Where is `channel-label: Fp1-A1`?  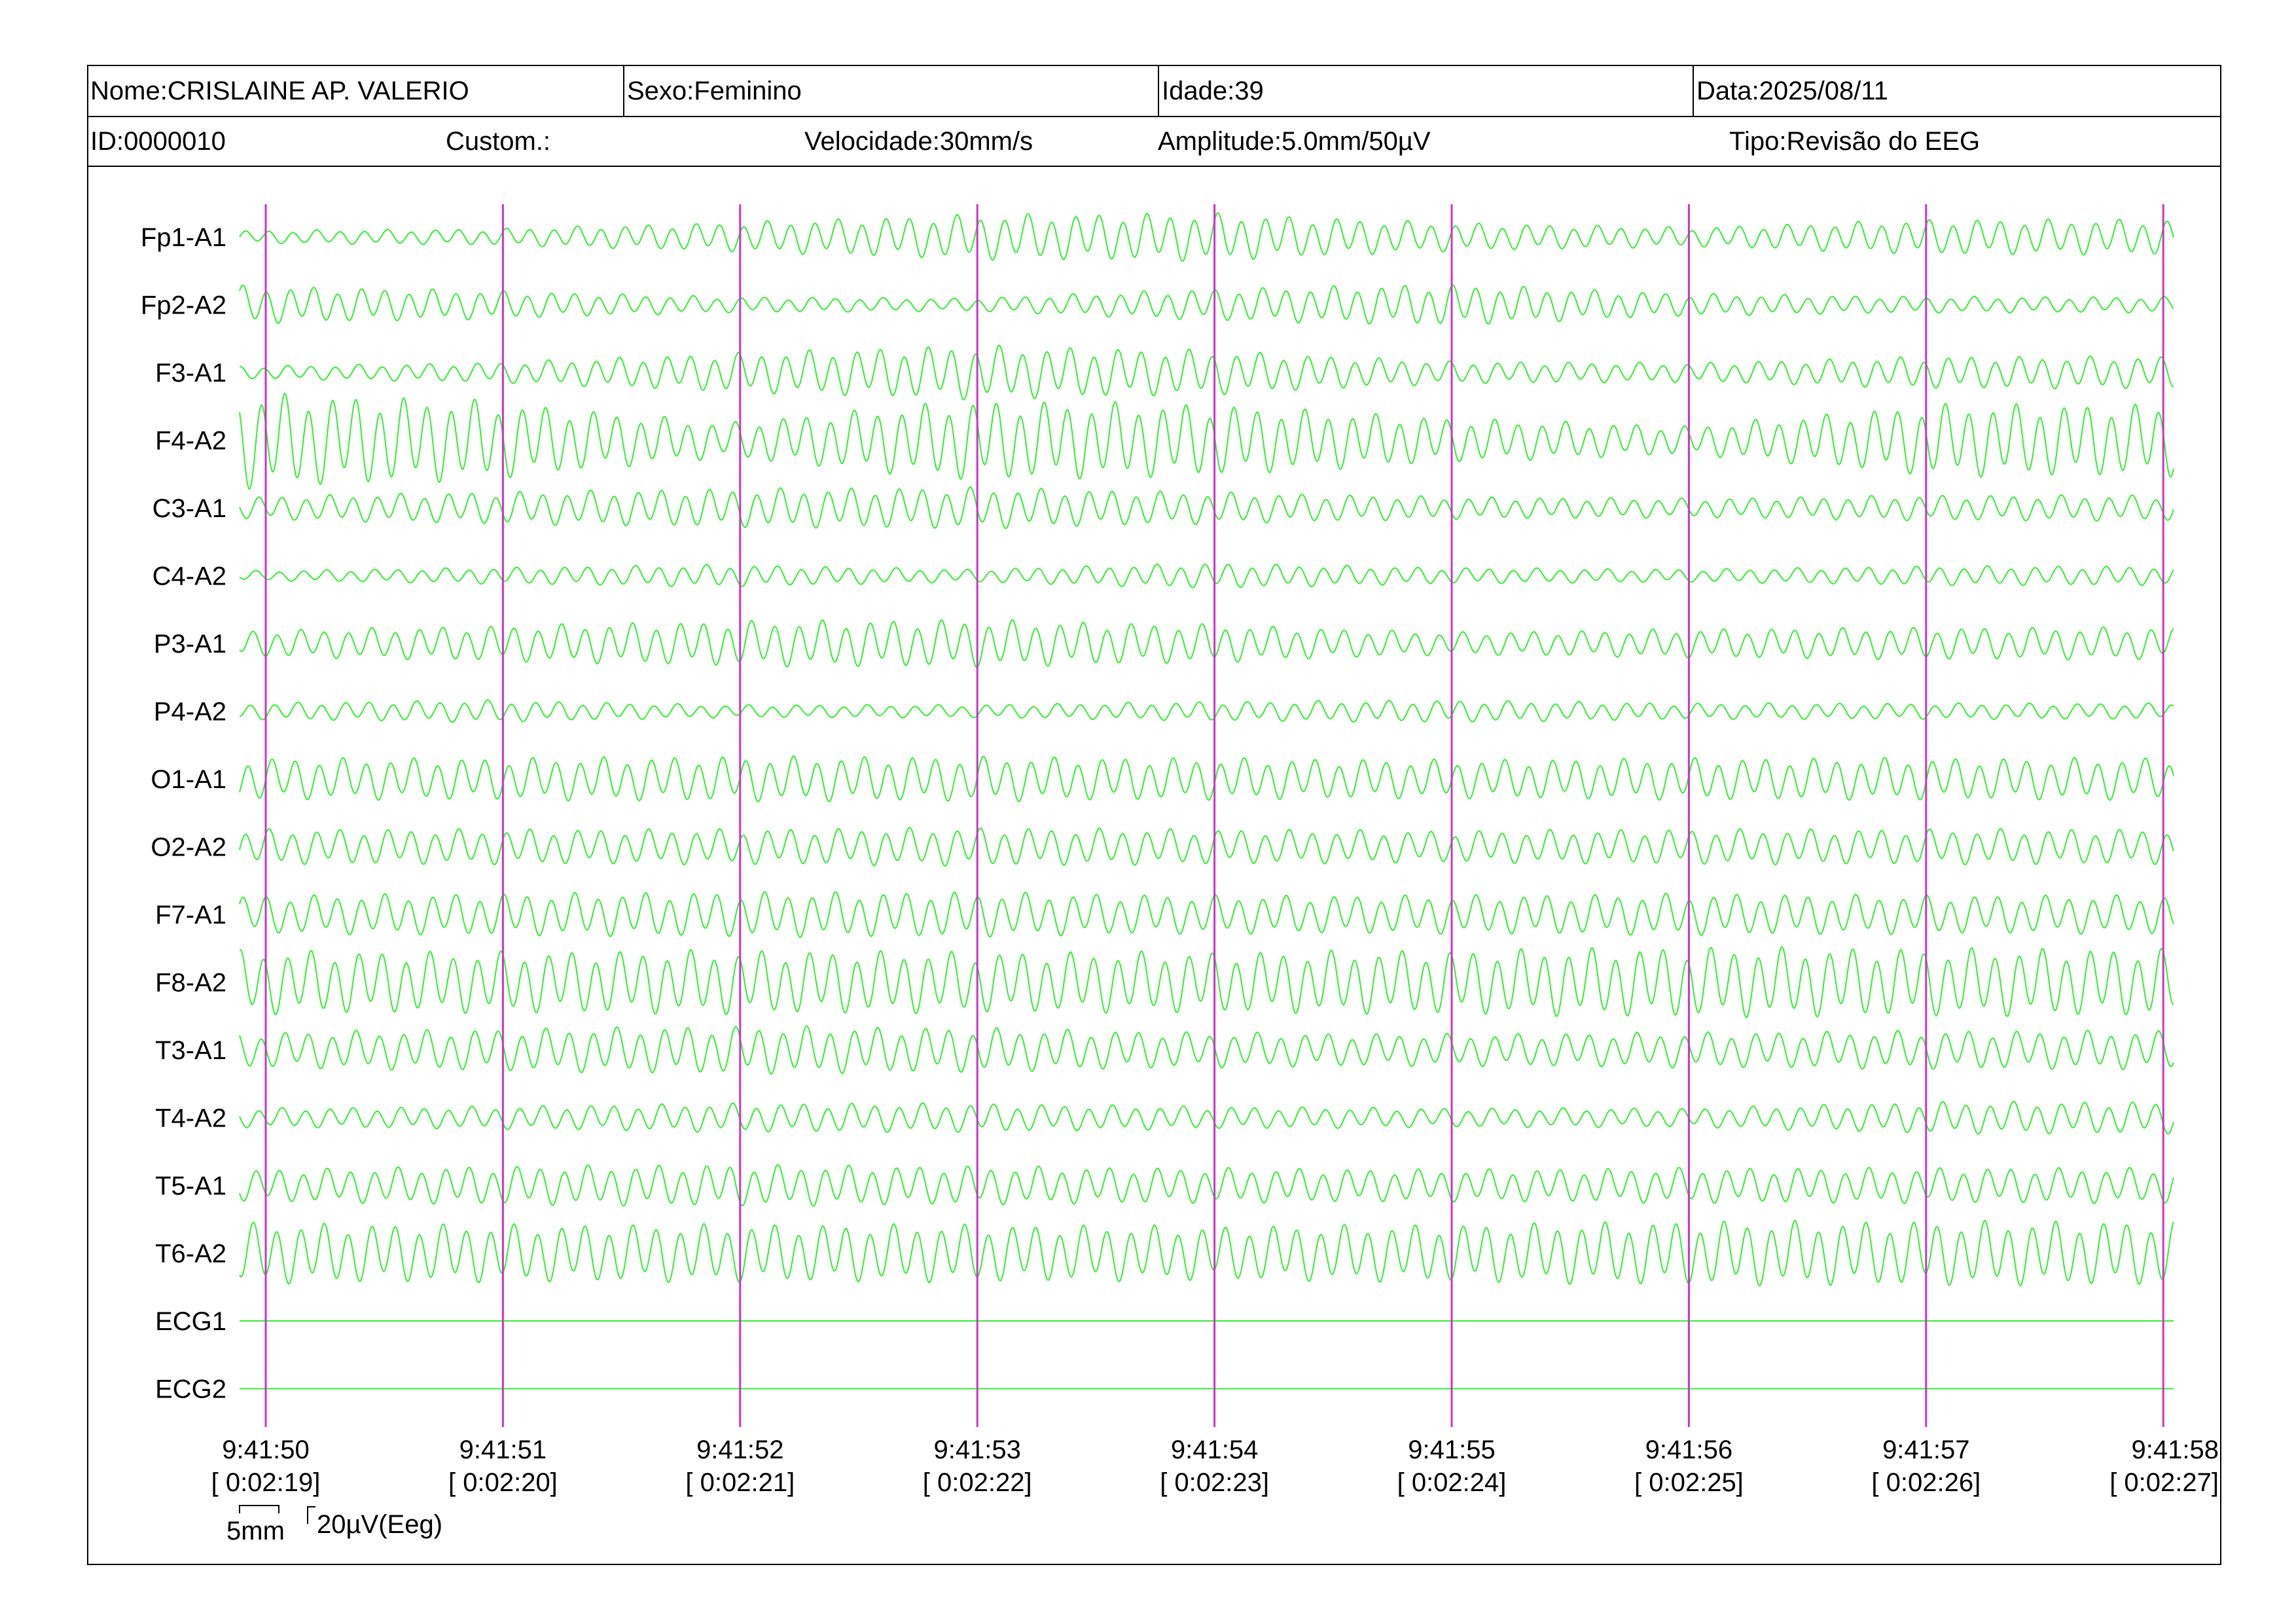 channel-label: Fp1-A1 is located at coordinates (183, 237).